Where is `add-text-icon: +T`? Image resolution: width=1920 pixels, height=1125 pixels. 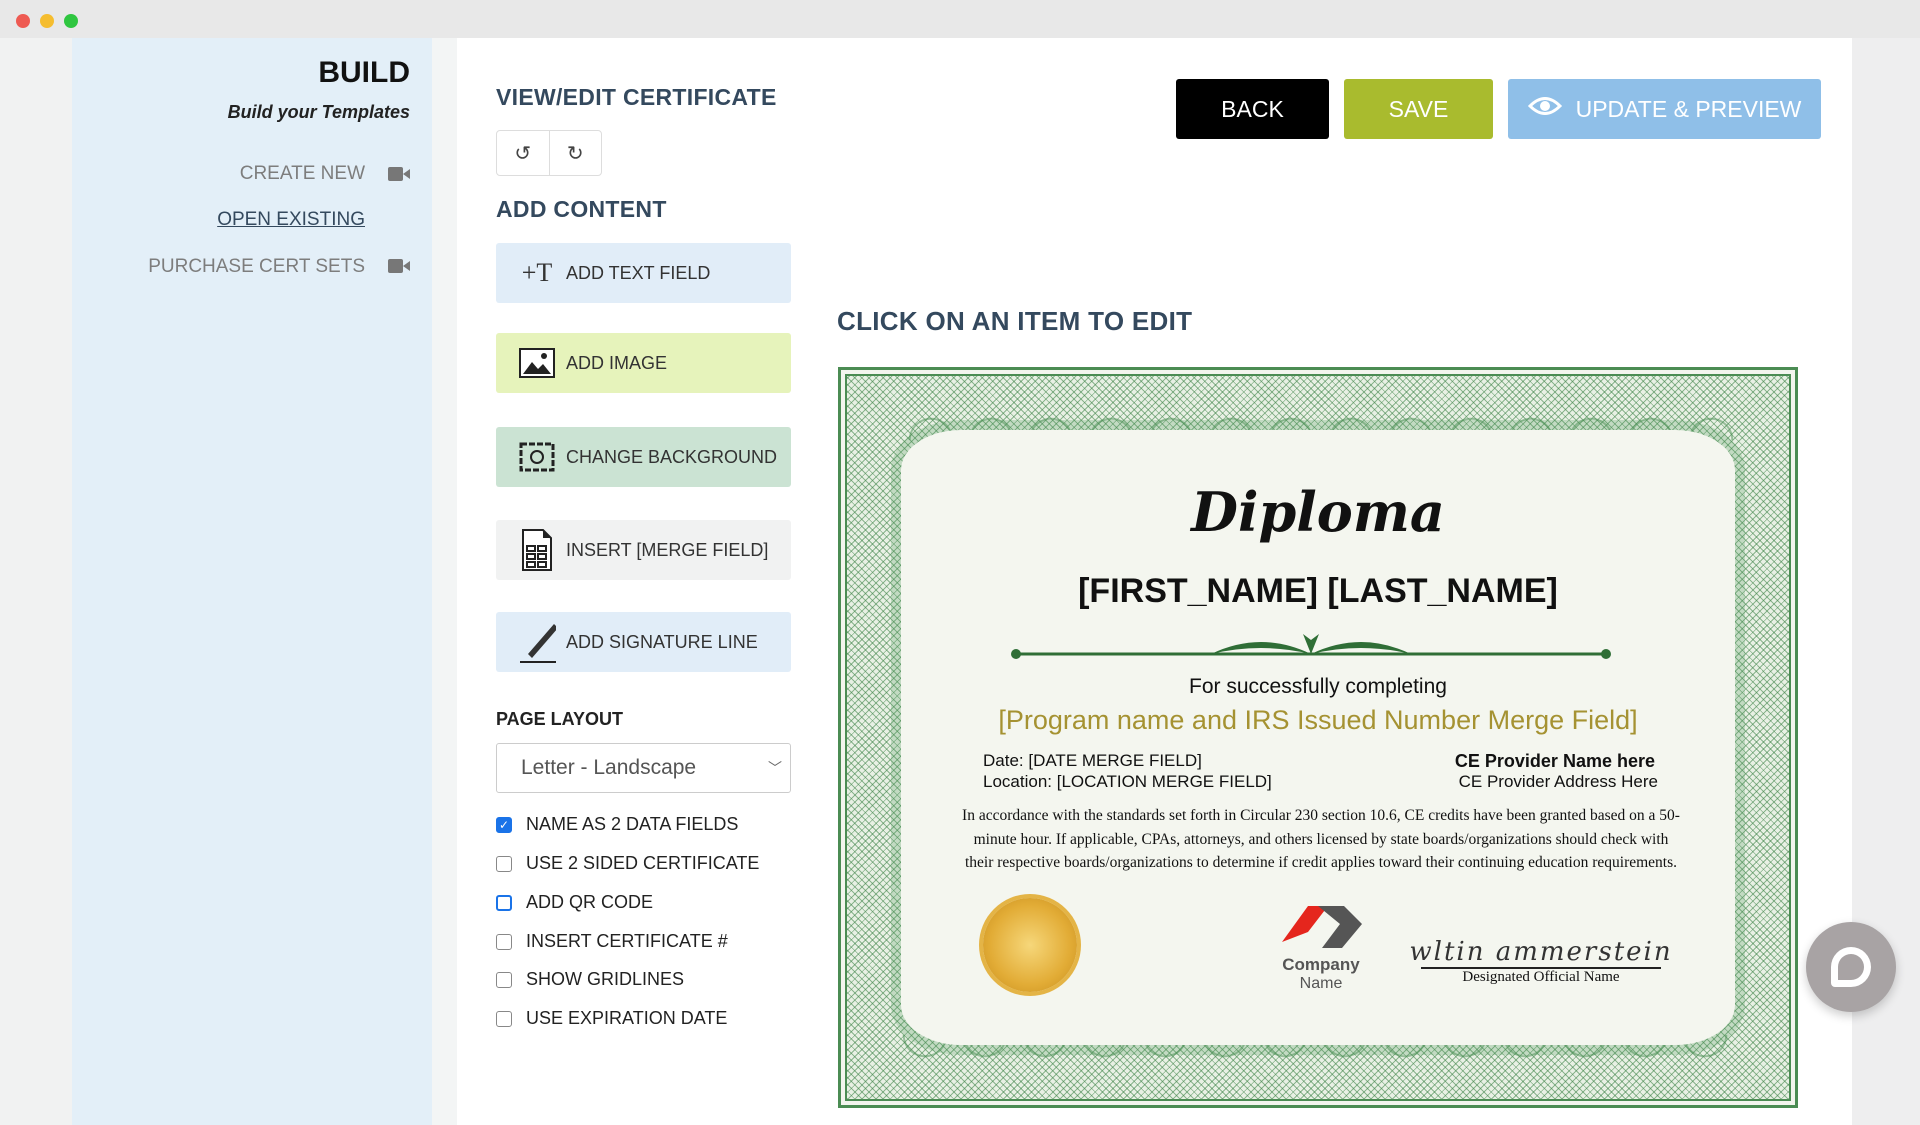 add-text-icon: +T is located at coordinates (537, 272).